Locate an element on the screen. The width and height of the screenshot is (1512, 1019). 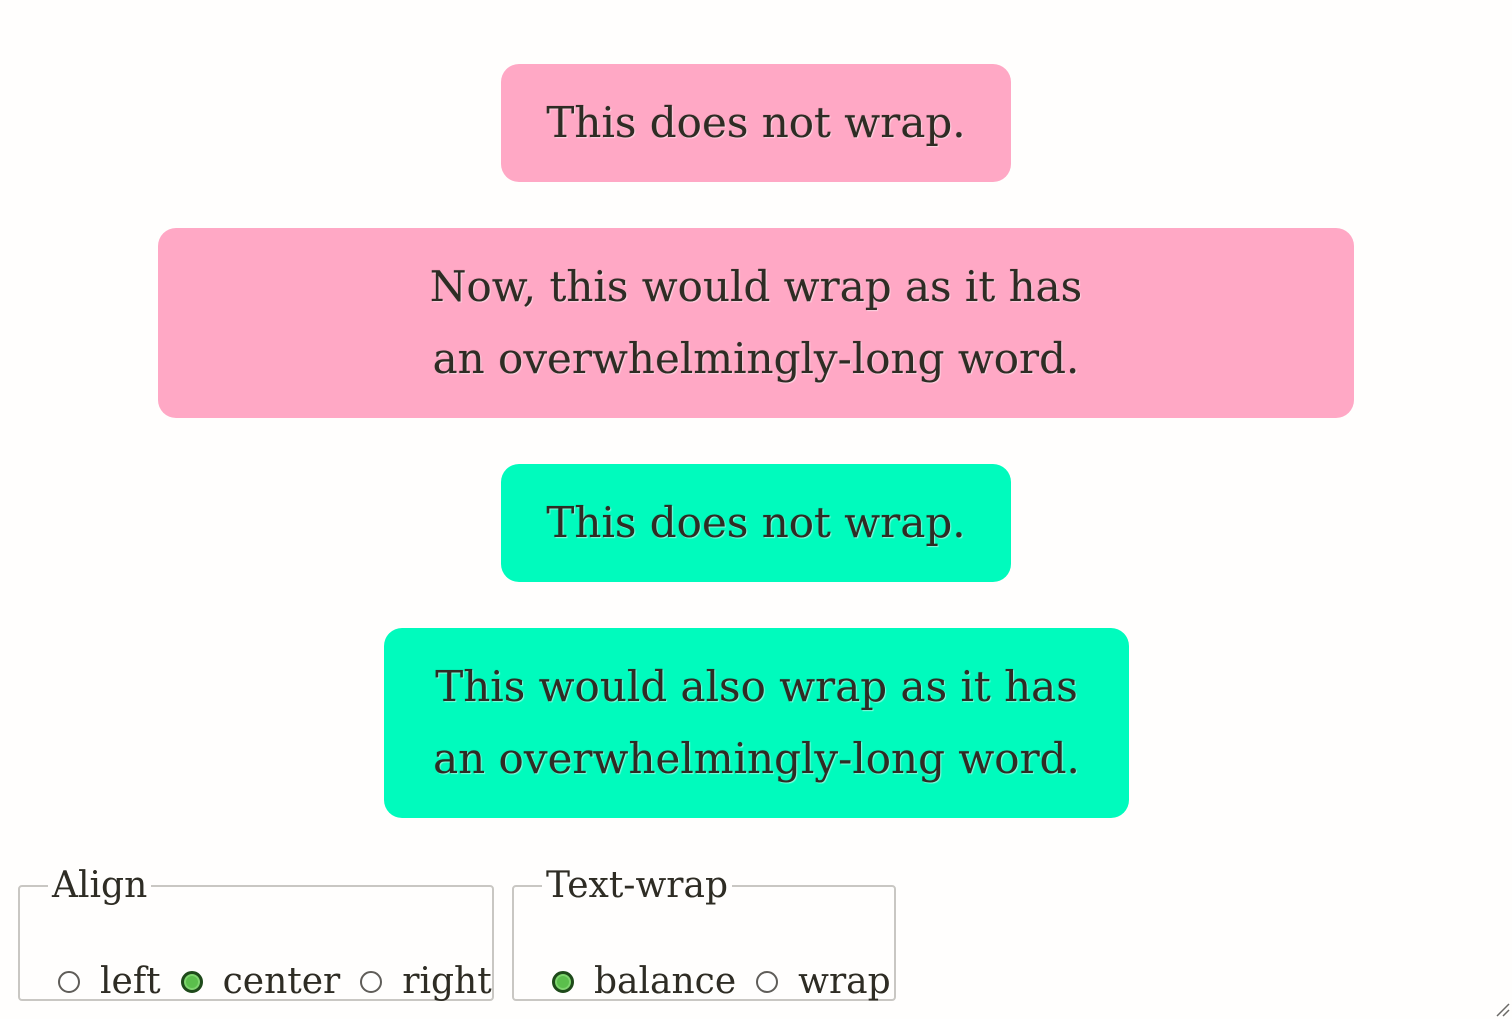
align-options: left center right is located at coordinates (285, 982).